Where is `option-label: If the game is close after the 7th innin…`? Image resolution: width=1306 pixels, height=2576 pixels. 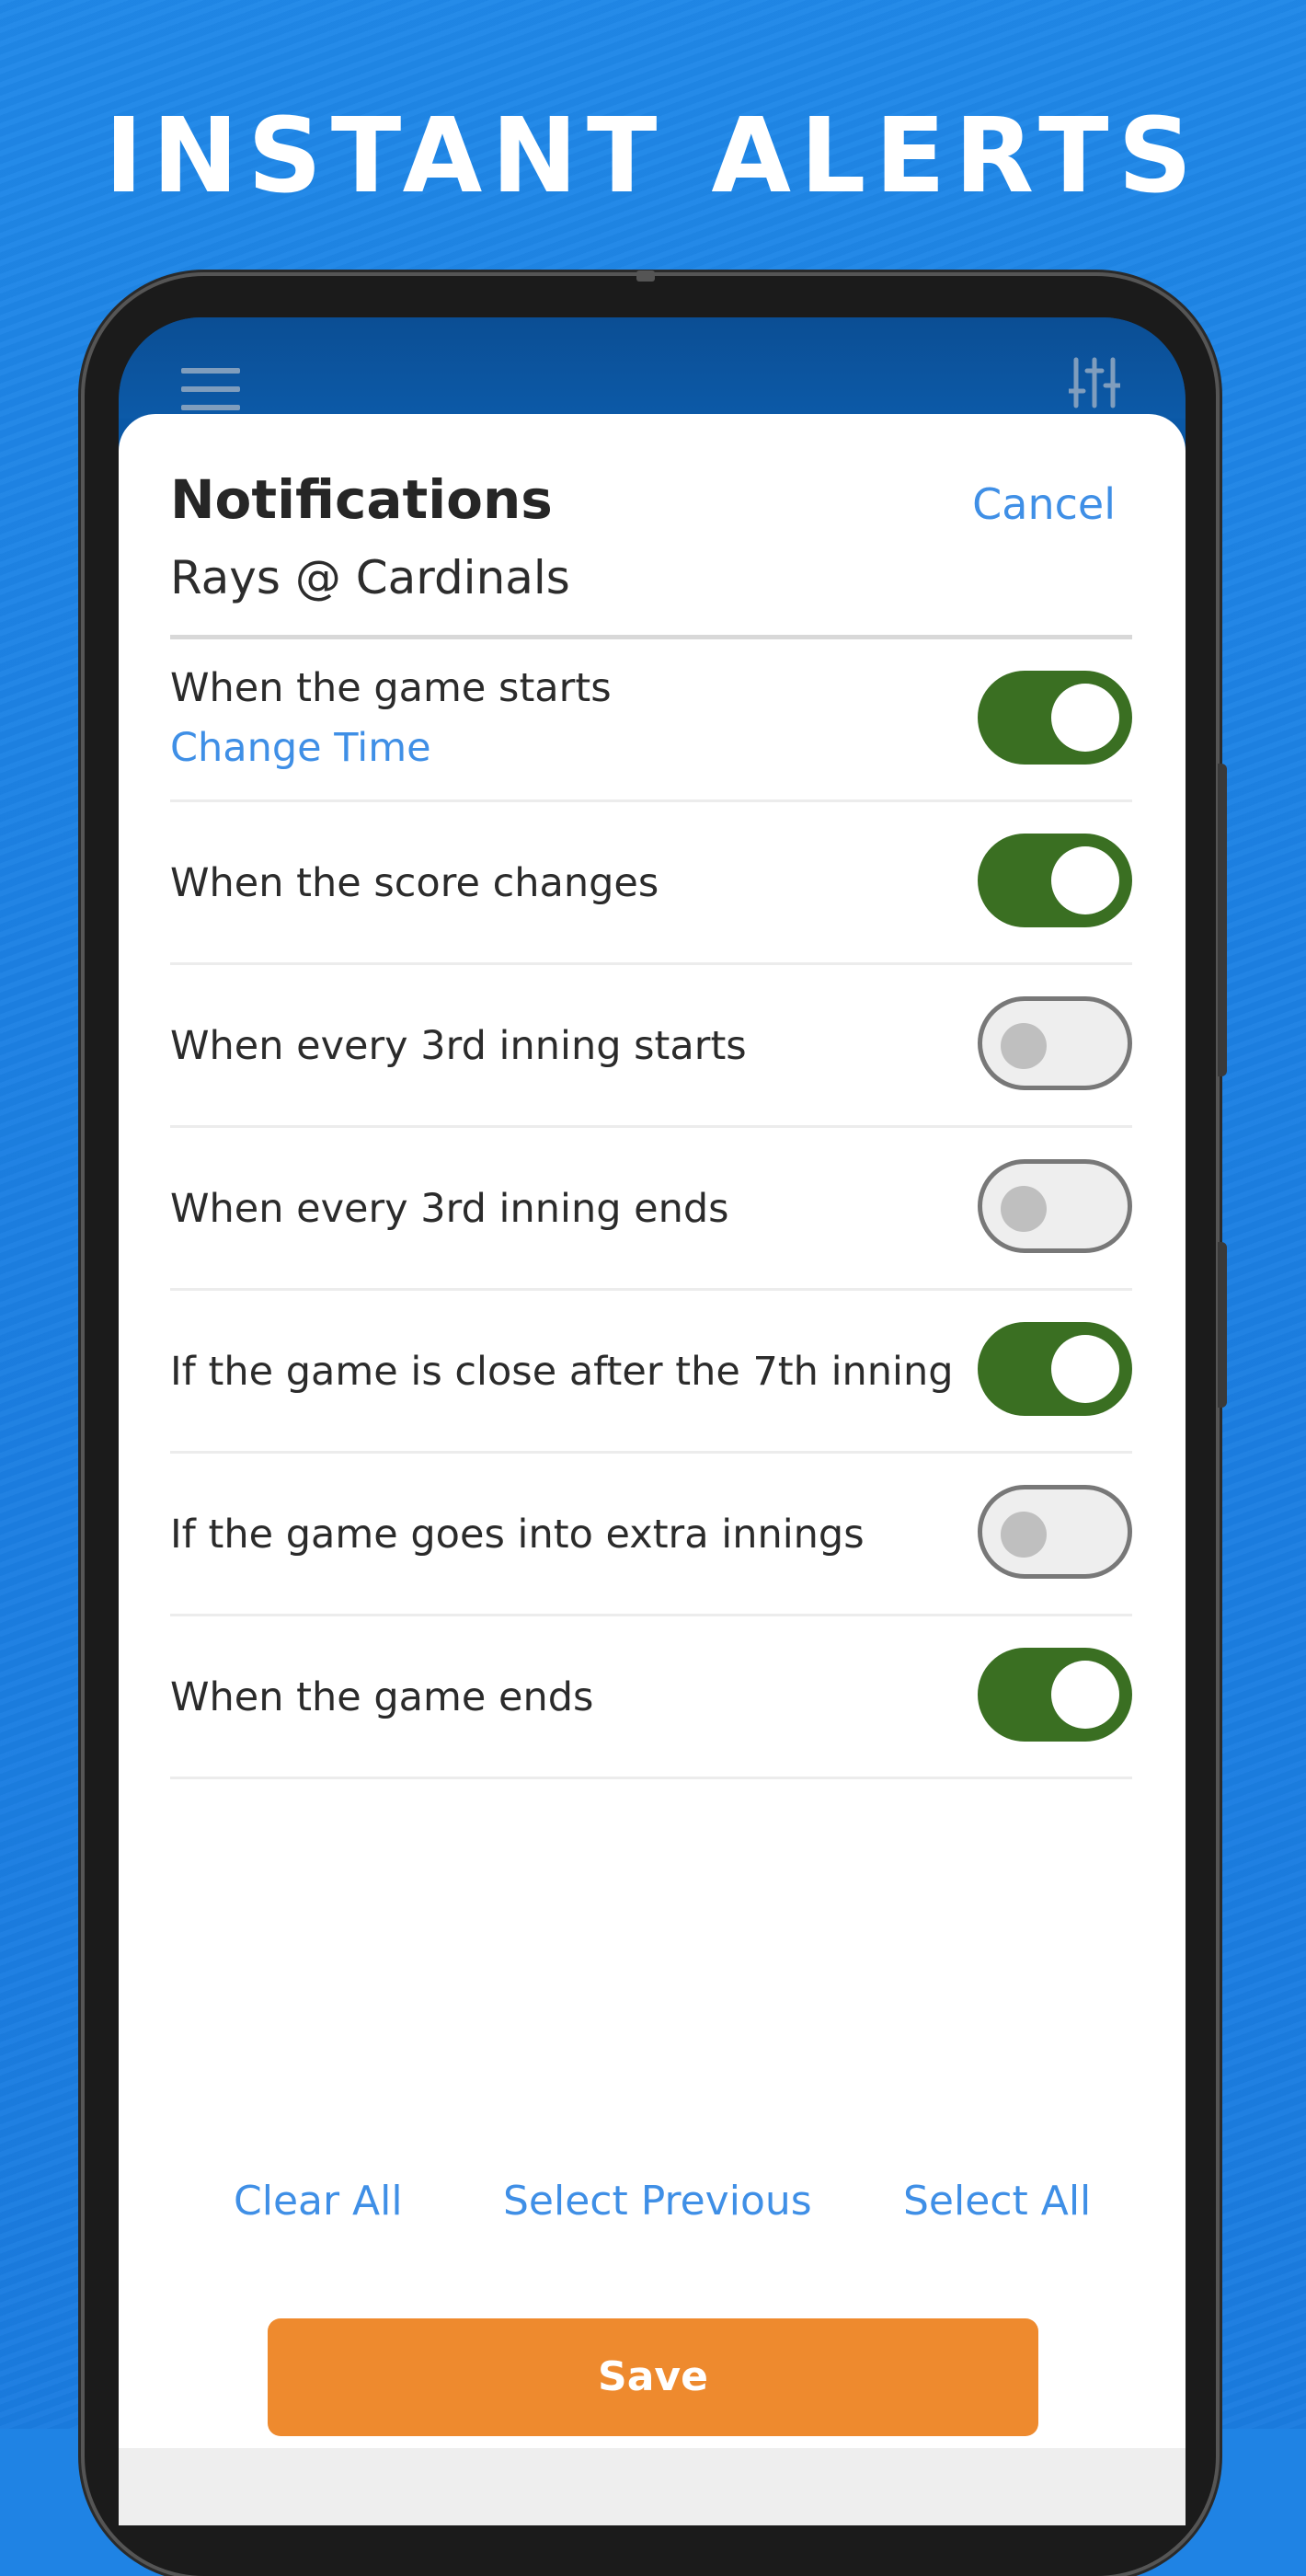
option-label: If the game is close after the 7th innin… is located at coordinates (562, 1372).